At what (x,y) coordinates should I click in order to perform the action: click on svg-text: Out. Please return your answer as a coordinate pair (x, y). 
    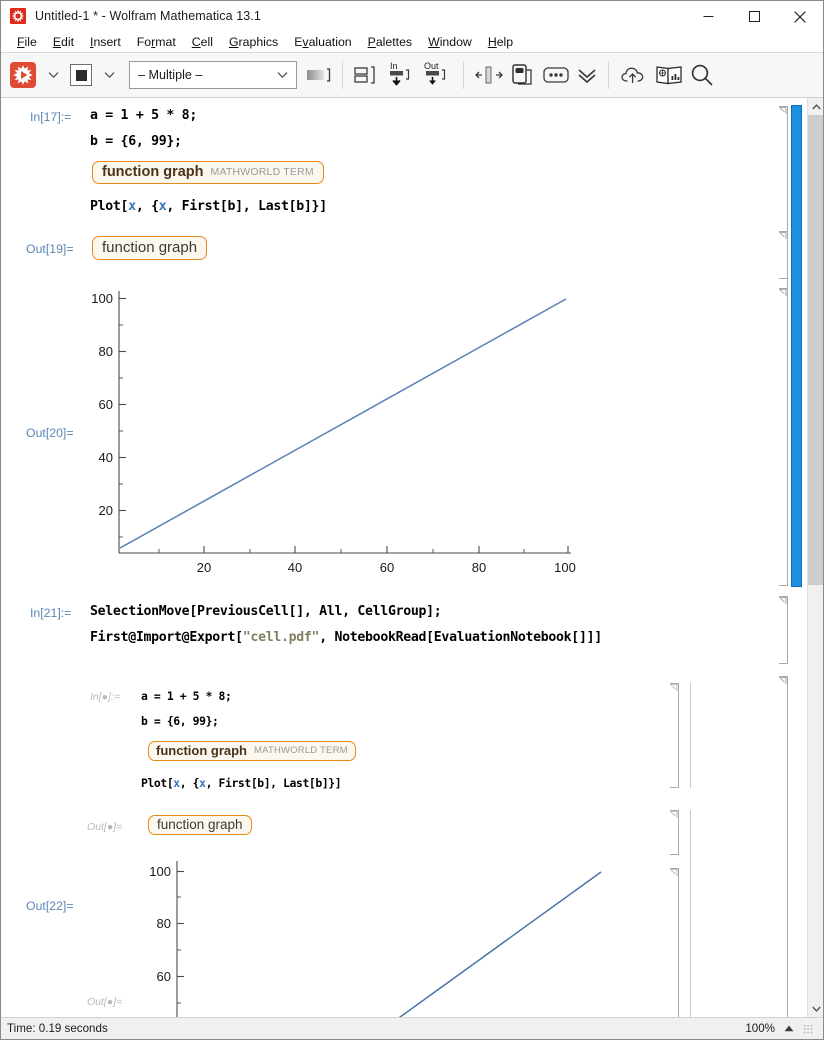
    Looking at the image, I should click on (431, 66).